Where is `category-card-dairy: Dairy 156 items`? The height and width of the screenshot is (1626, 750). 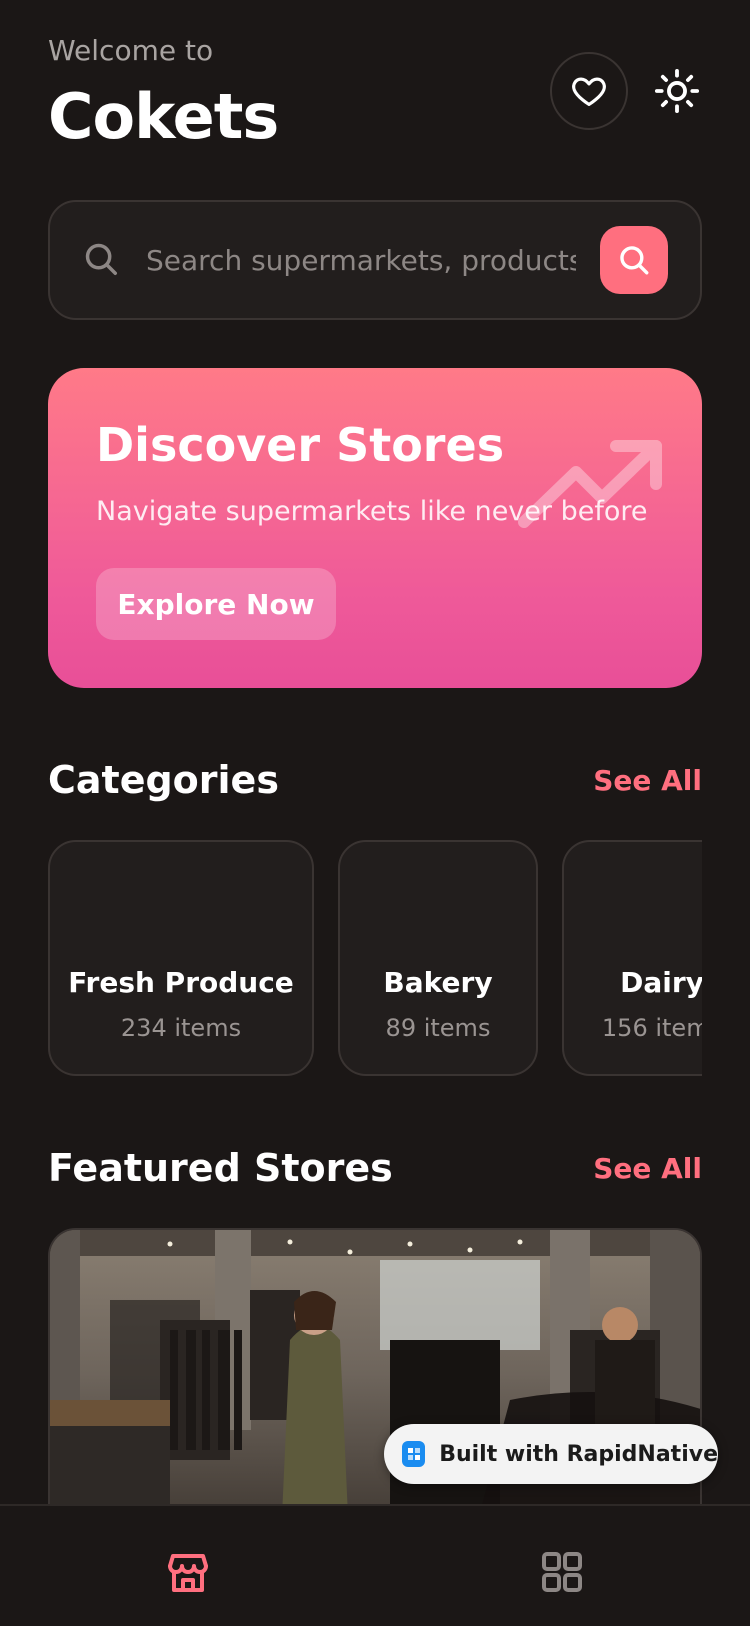 category-card-dairy: Dairy 156 items is located at coordinates (632, 958).